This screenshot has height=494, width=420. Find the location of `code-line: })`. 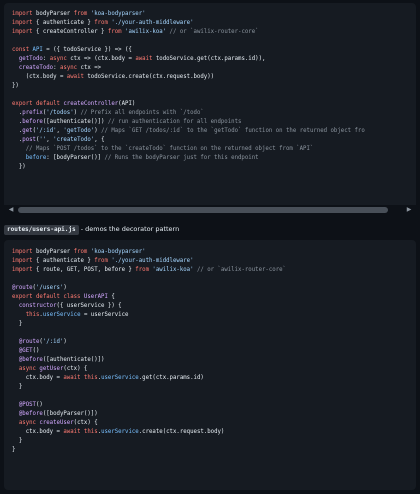

code-line: }) is located at coordinates (214, 167).